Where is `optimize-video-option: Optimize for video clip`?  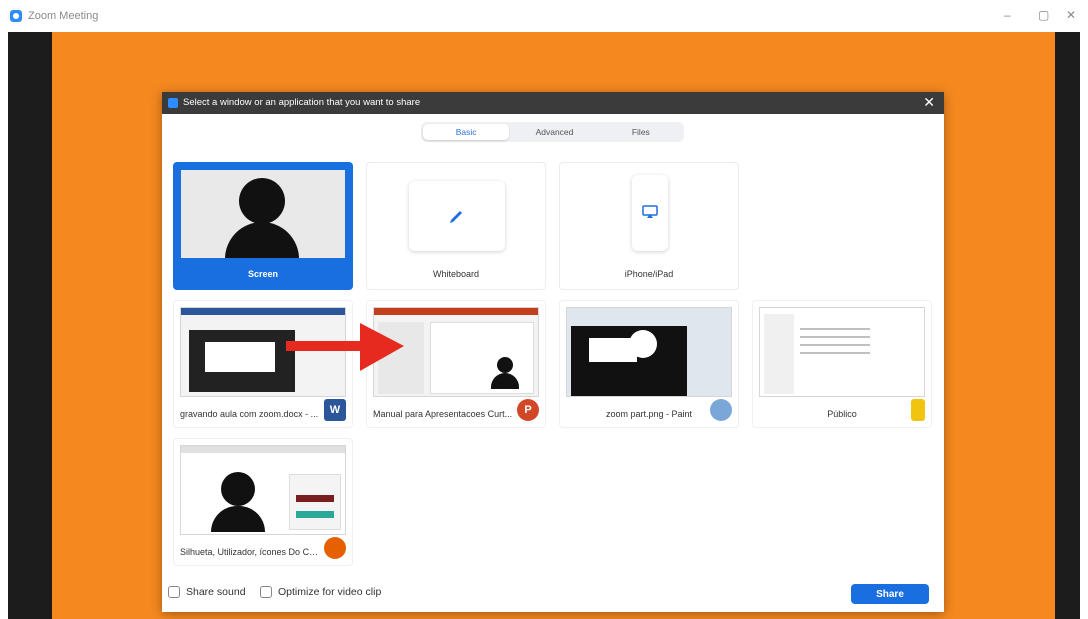
optimize-video-option: Optimize for video clip is located at coordinates (320, 592).